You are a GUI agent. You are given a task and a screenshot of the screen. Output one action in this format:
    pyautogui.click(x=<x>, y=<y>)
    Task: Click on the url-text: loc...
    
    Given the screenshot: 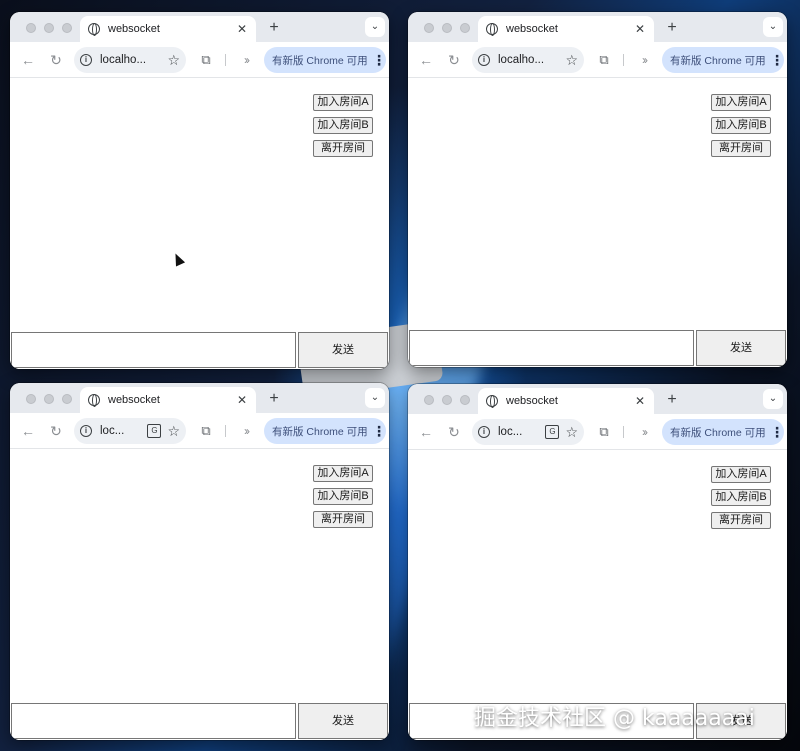 What is the action you would take?
    pyautogui.click(x=510, y=432)
    